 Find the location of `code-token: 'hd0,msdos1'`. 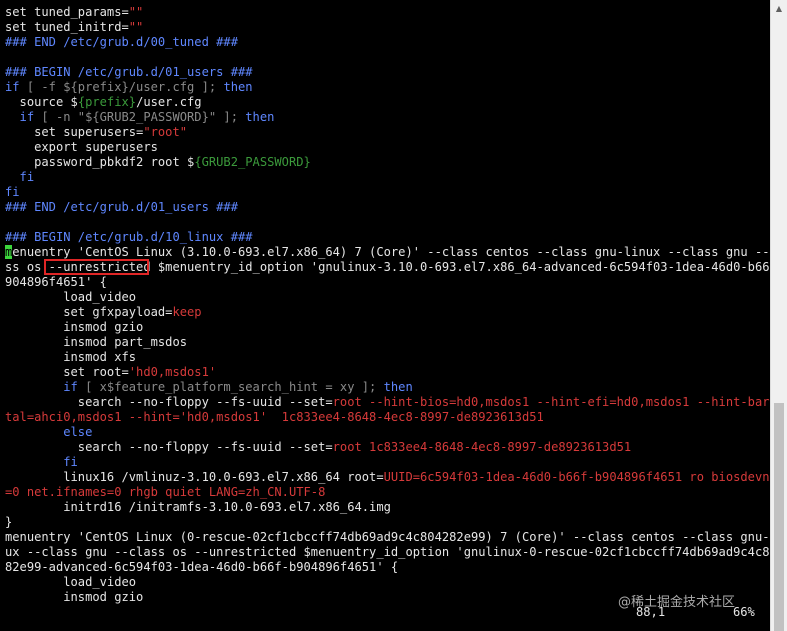

code-token: 'hd0,msdos1' is located at coordinates (172, 372).